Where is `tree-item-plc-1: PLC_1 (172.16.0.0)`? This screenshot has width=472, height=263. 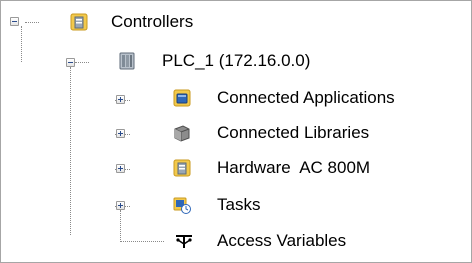 tree-item-plc-1: PLC_1 (172.16.0.0) is located at coordinates (236, 61).